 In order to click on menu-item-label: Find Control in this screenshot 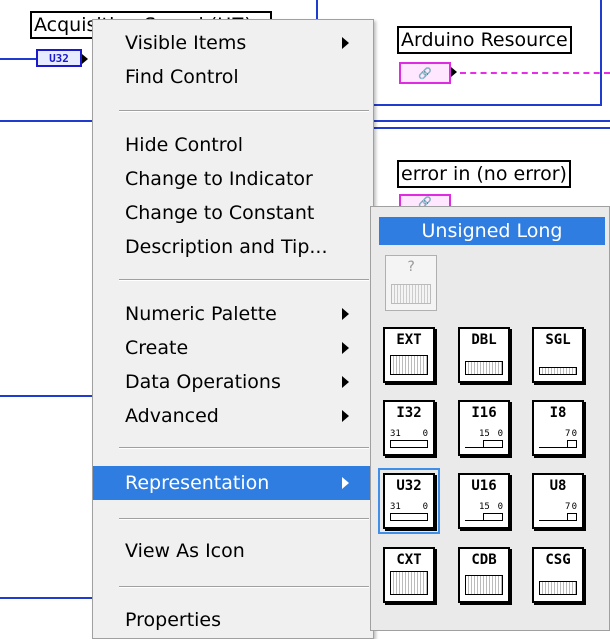, I will do `click(182, 77)`.